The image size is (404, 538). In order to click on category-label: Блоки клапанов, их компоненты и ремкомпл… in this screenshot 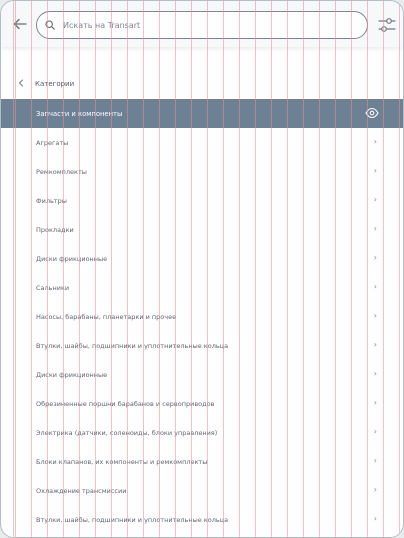, I will do `click(122, 461)`.